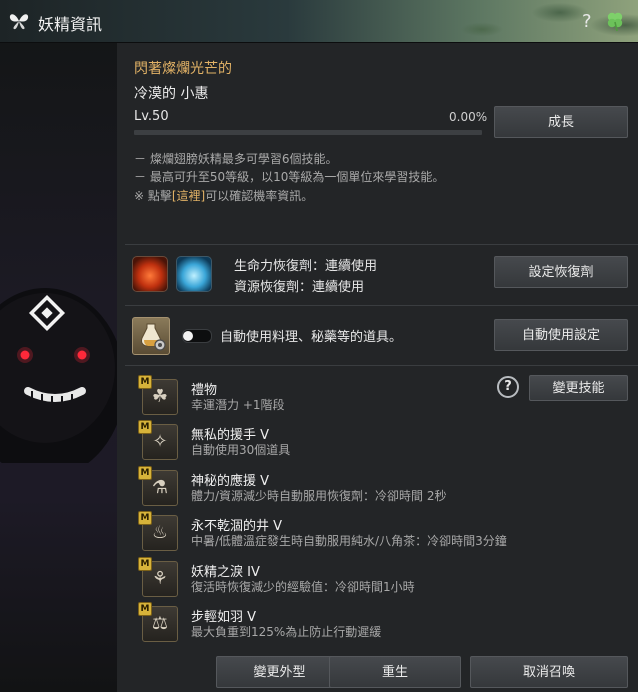 The width and height of the screenshot is (638, 692). I want to click on sprout-tear-icon: M ⚘, so click(158, 577).